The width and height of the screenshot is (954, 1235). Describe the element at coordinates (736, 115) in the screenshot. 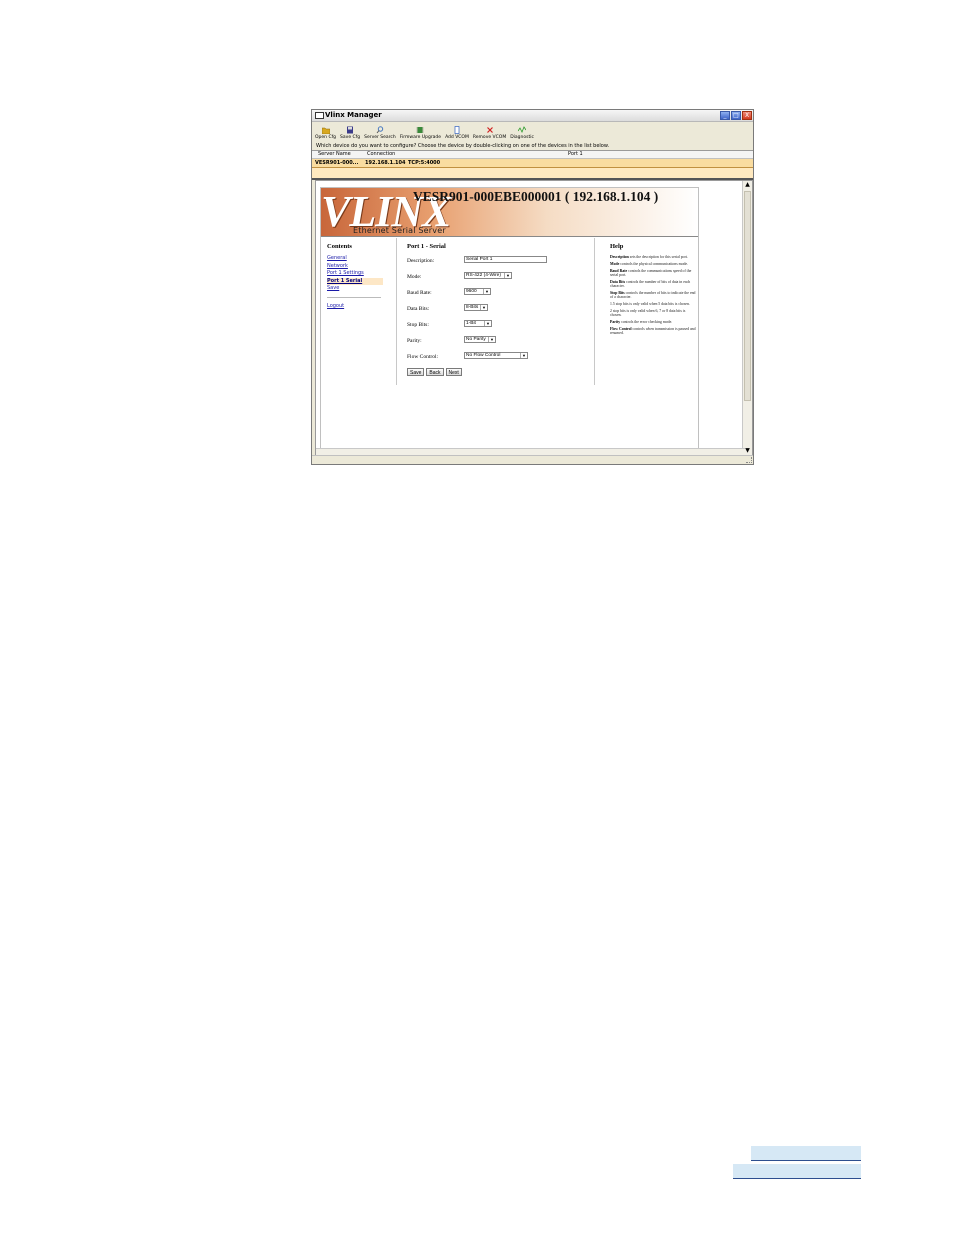

I see `maximize-button: □` at that location.